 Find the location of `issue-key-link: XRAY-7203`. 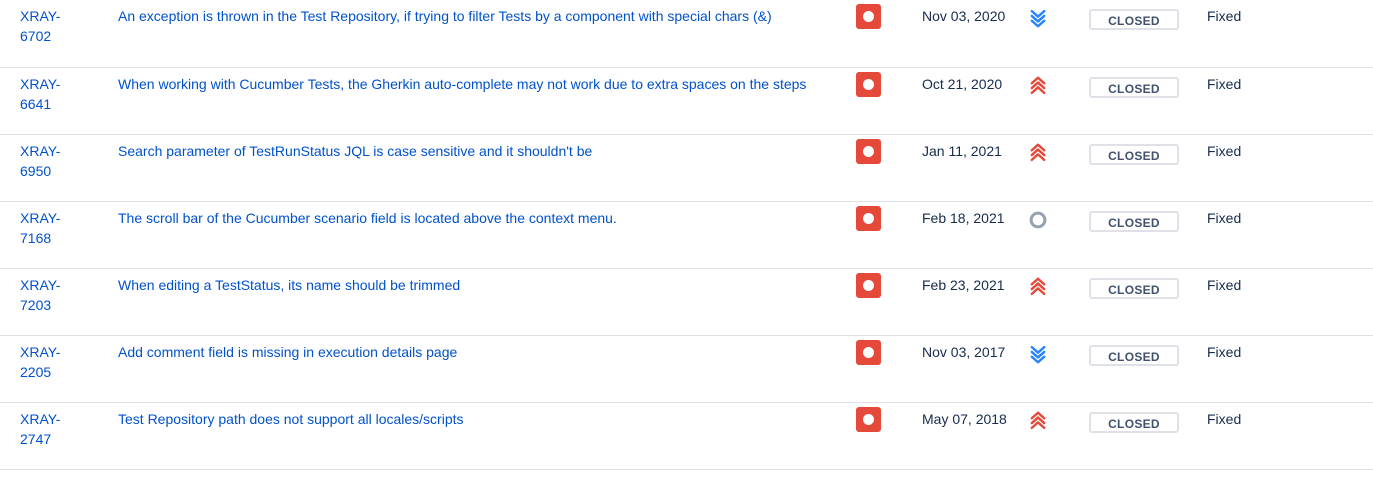

issue-key-link: XRAY-7203 is located at coordinates (45, 292).